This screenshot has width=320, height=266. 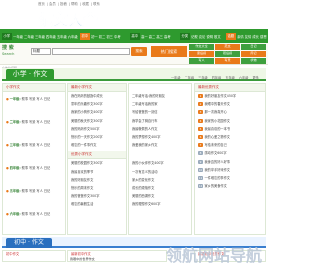 I want to click on ranking-title: 我的好朋友作文450字, so click(x=221, y=96).